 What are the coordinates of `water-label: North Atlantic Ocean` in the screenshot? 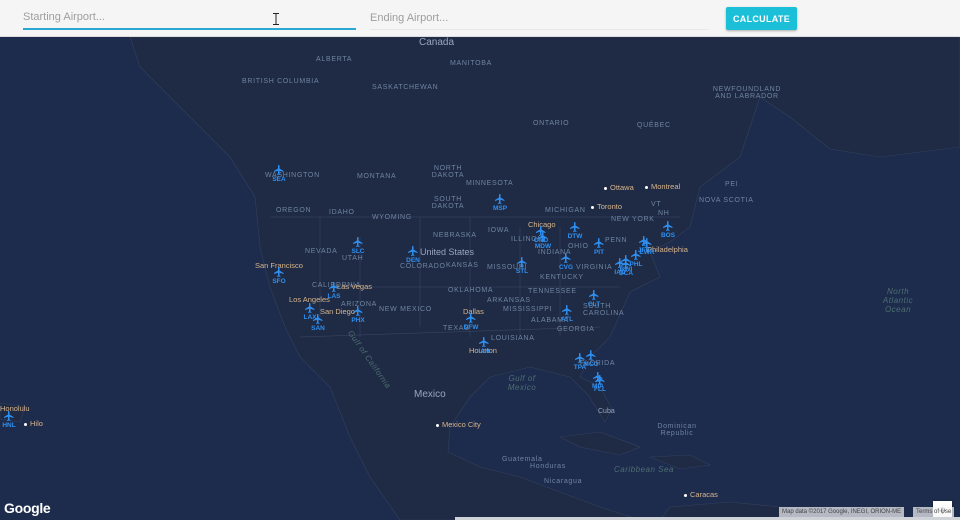 It's located at (898, 300).